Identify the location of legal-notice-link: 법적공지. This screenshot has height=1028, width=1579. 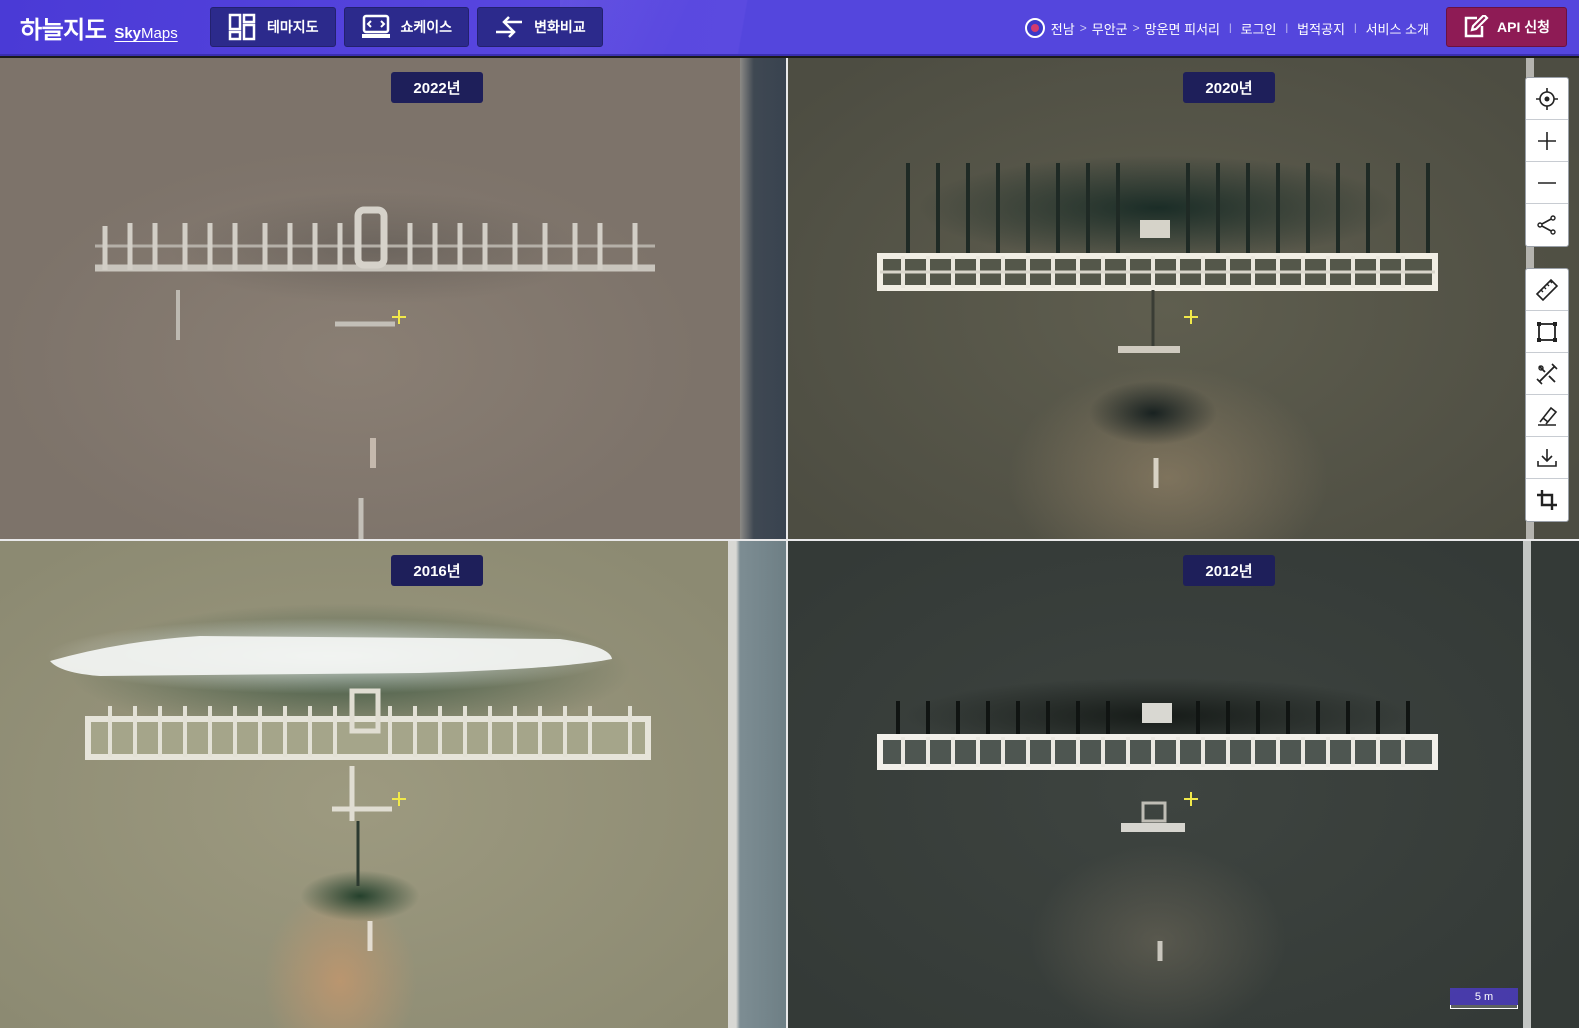
(1321, 28).